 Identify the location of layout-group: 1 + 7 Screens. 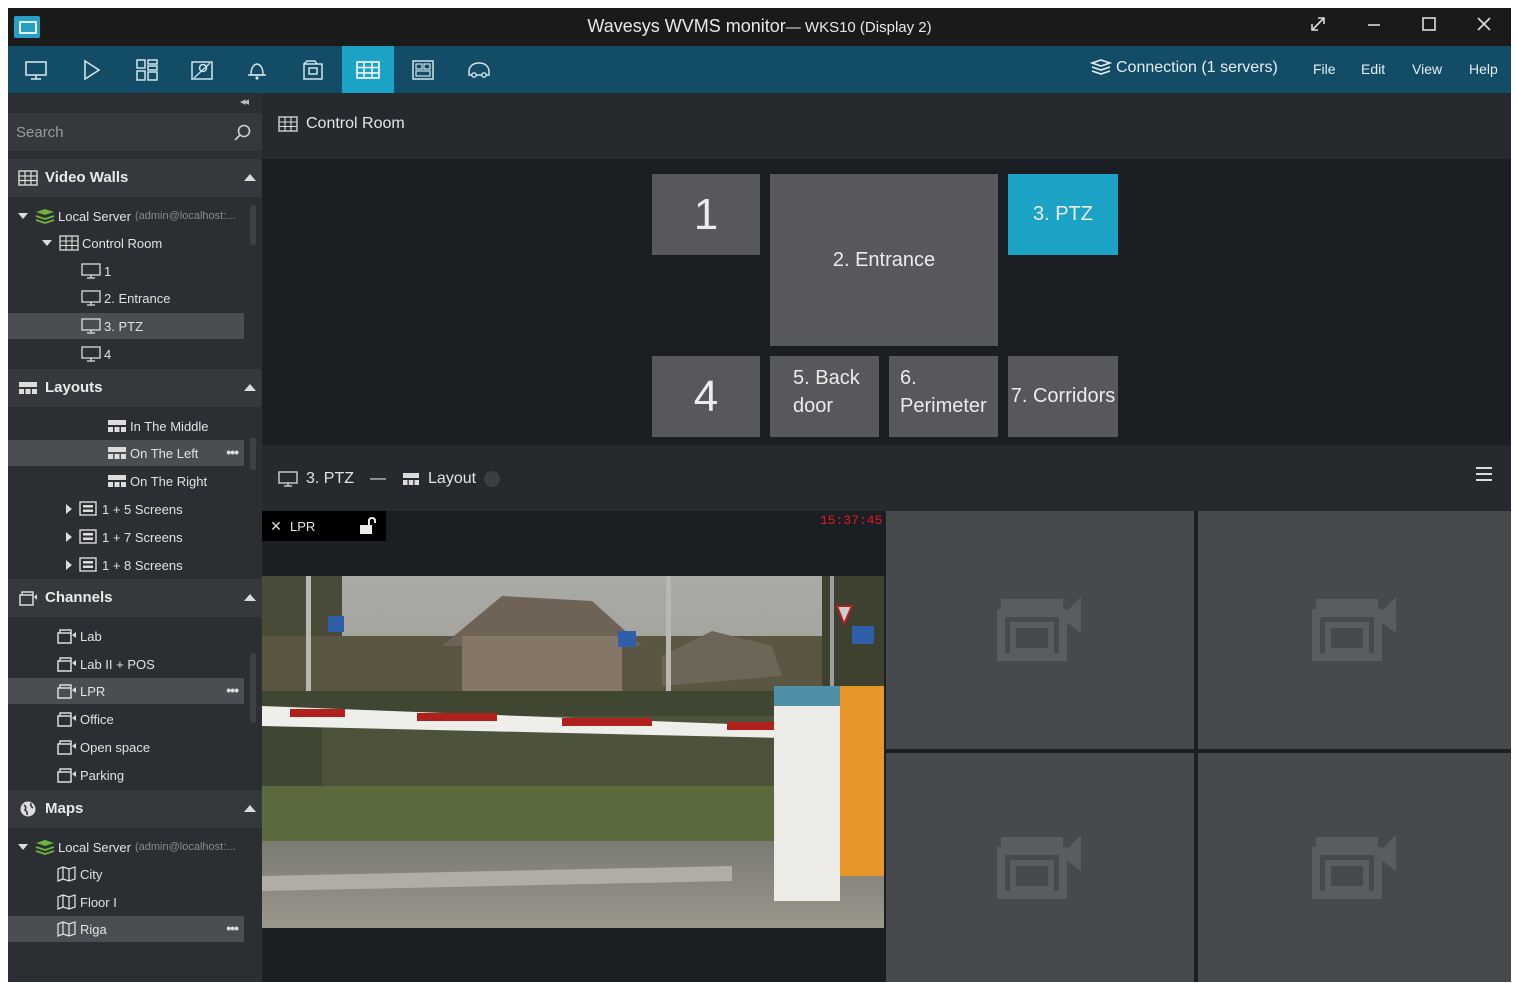
(156, 537).